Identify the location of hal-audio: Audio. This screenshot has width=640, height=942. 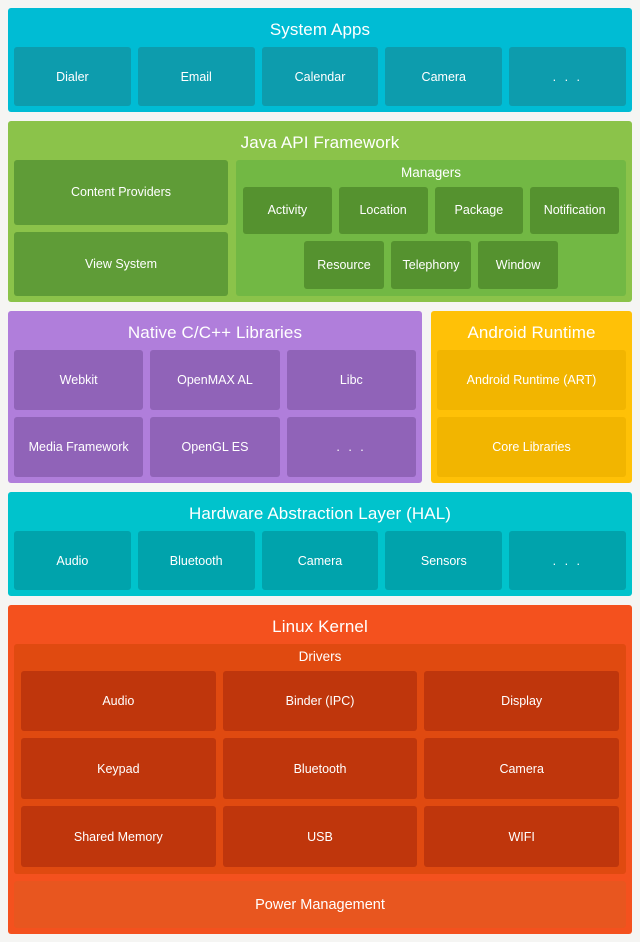
(72, 560).